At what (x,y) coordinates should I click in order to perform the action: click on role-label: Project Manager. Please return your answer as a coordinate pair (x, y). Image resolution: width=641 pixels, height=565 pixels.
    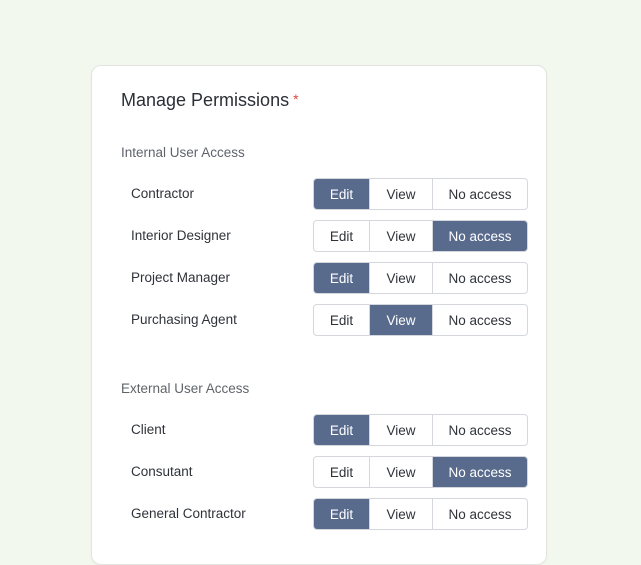
    Looking at the image, I should click on (181, 277).